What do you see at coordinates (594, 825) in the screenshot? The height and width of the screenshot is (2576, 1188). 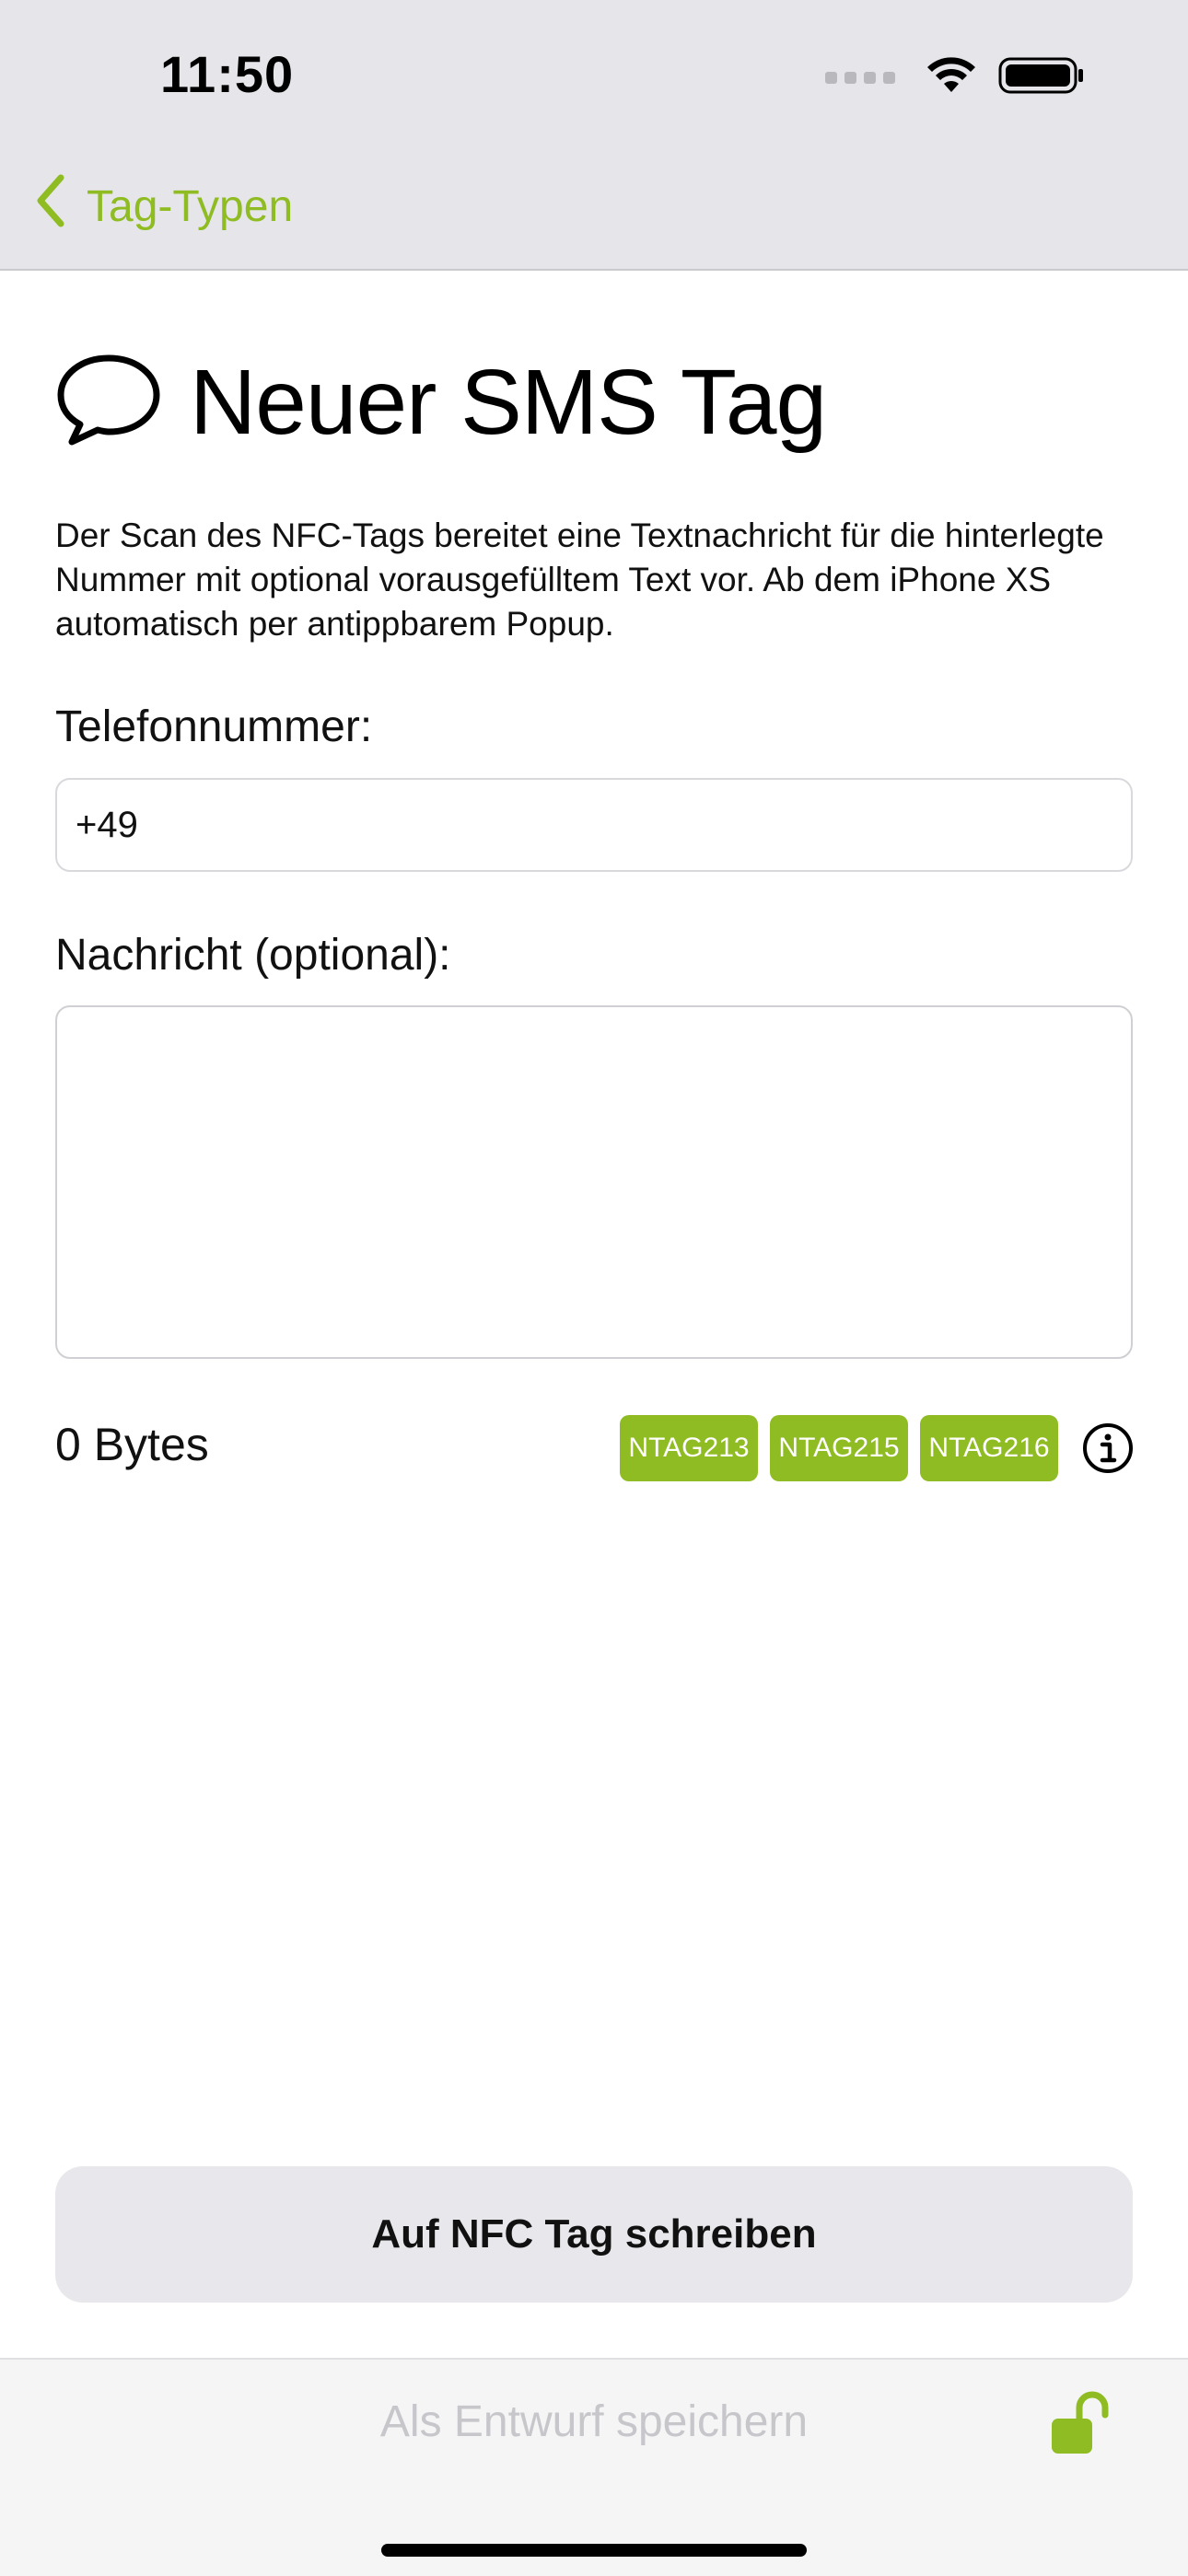 I see `phone-input` at bounding box center [594, 825].